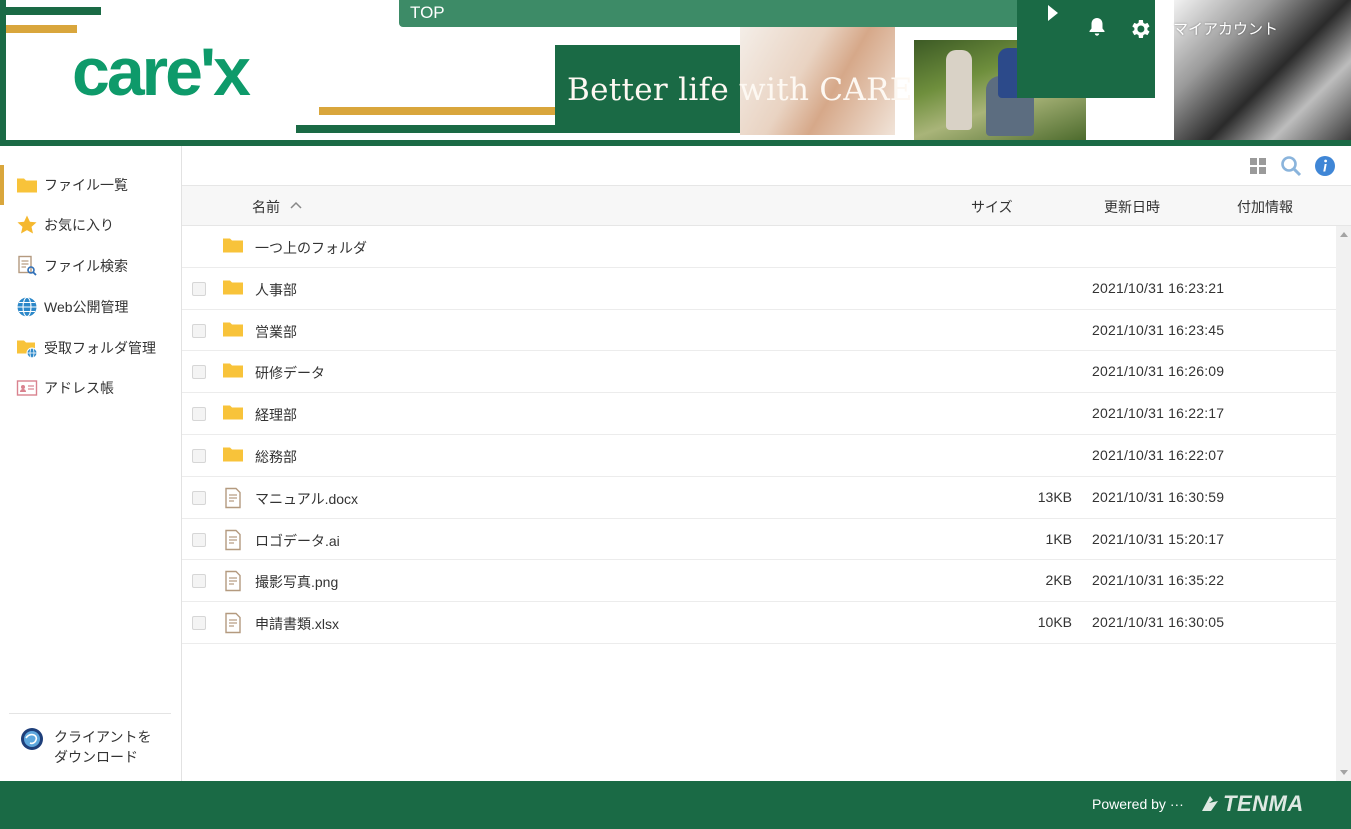  I want to click on row-name: 撮影写真.png, so click(296, 582).